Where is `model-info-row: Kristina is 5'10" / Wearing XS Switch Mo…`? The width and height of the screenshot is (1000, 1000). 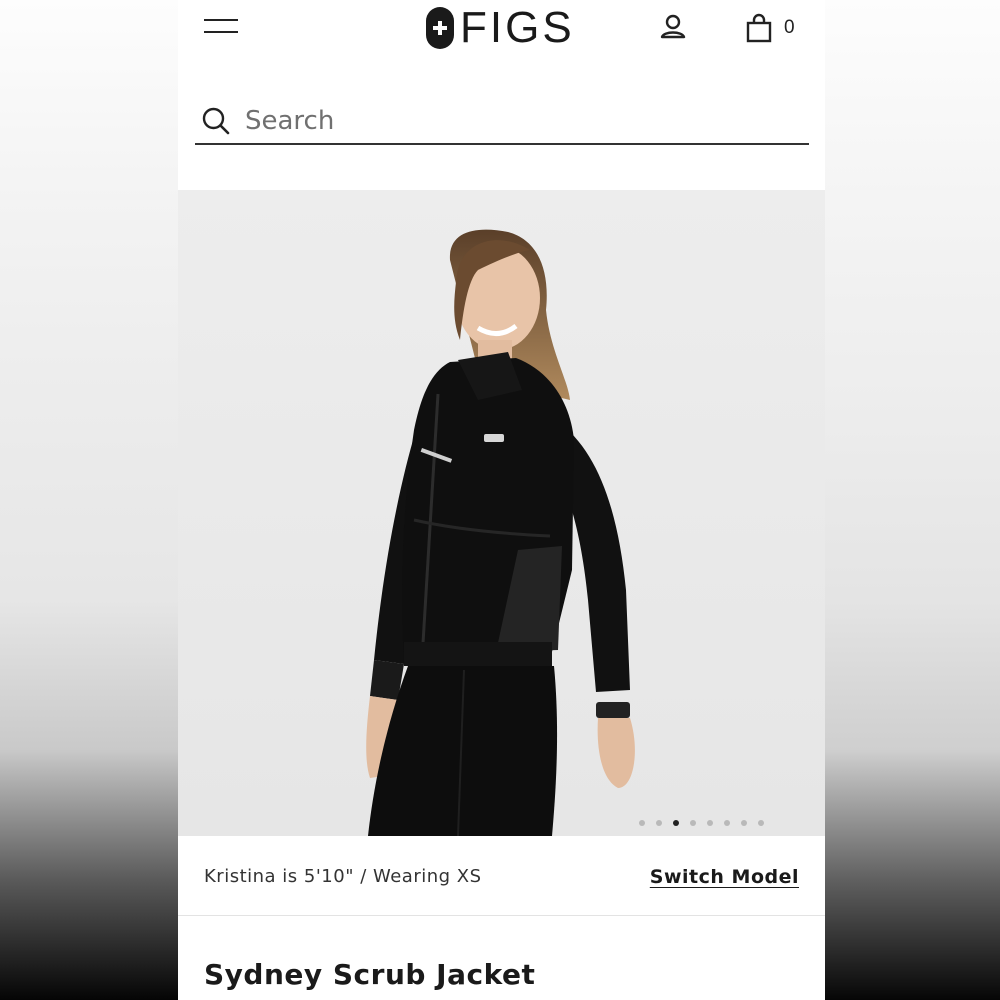
model-info-row: Kristina is 5'10" / Wearing XS Switch Mo… is located at coordinates (501, 877).